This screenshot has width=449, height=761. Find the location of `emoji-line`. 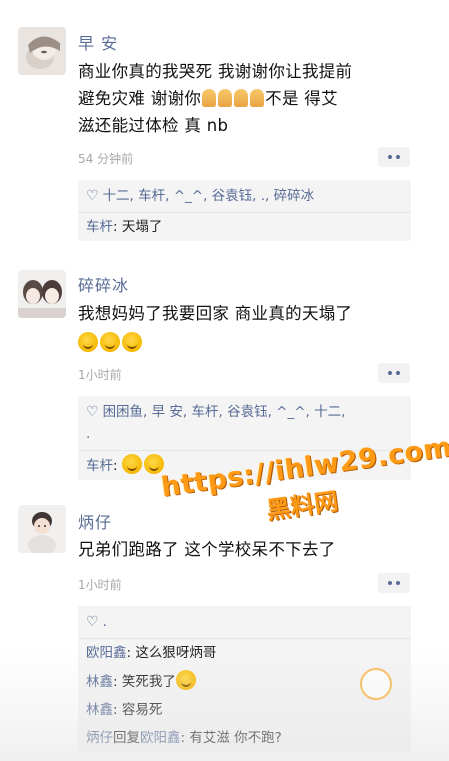

emoji-line is located at coordinates (250, 341).